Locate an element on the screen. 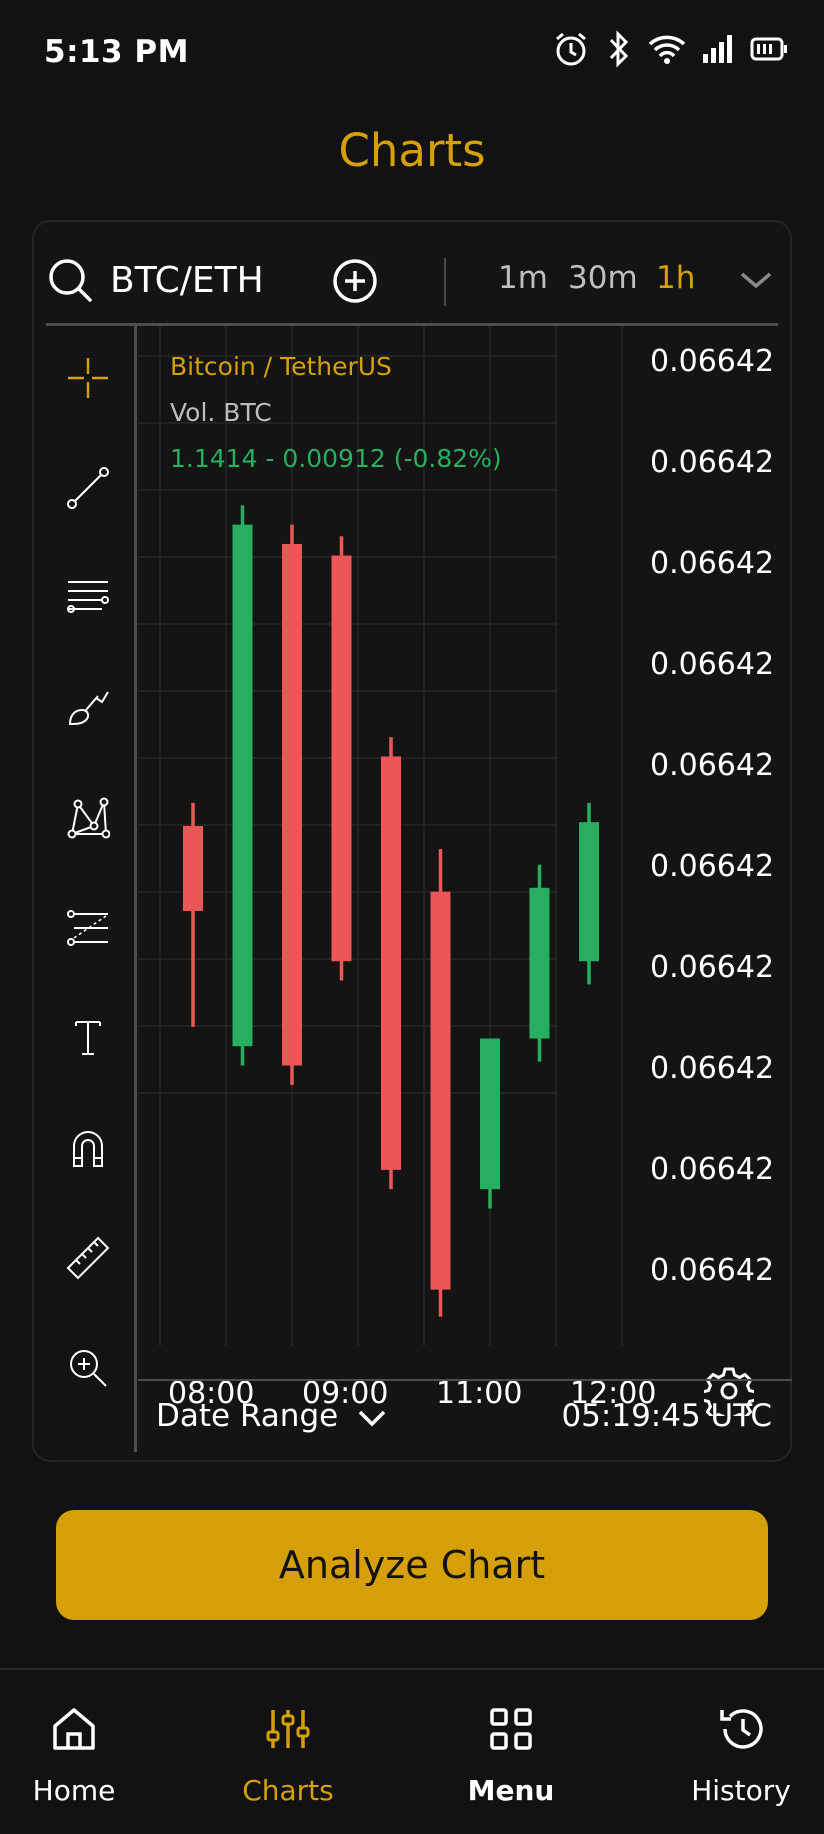 The height and width of the screenshot is (1834, 824). utc-clock: 05:19:45 UTC is located at coordinates (666, 1416).